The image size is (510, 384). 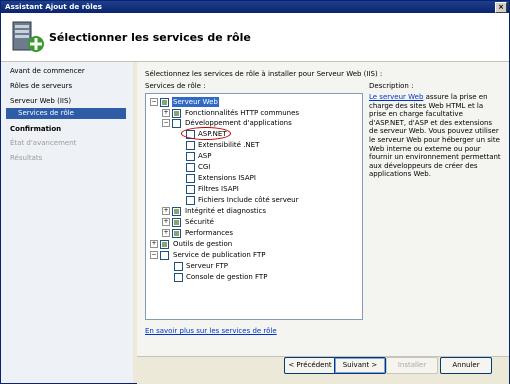 I want to click on next-button: Suivant >, so click(x=360, y=365).